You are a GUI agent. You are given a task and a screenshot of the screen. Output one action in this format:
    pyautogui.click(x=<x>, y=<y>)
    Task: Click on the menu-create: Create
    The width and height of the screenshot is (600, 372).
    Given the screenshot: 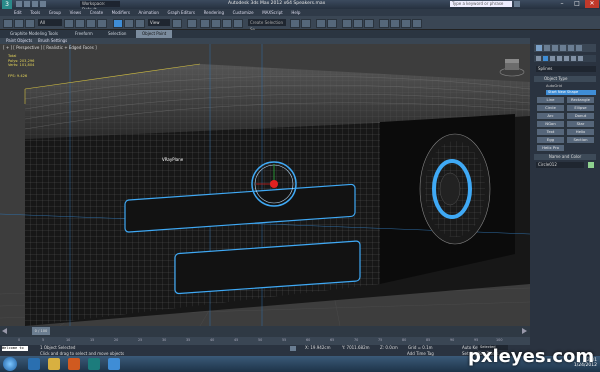 What is the action you would take?
    pyautogui.click(x=96, y=12)
    